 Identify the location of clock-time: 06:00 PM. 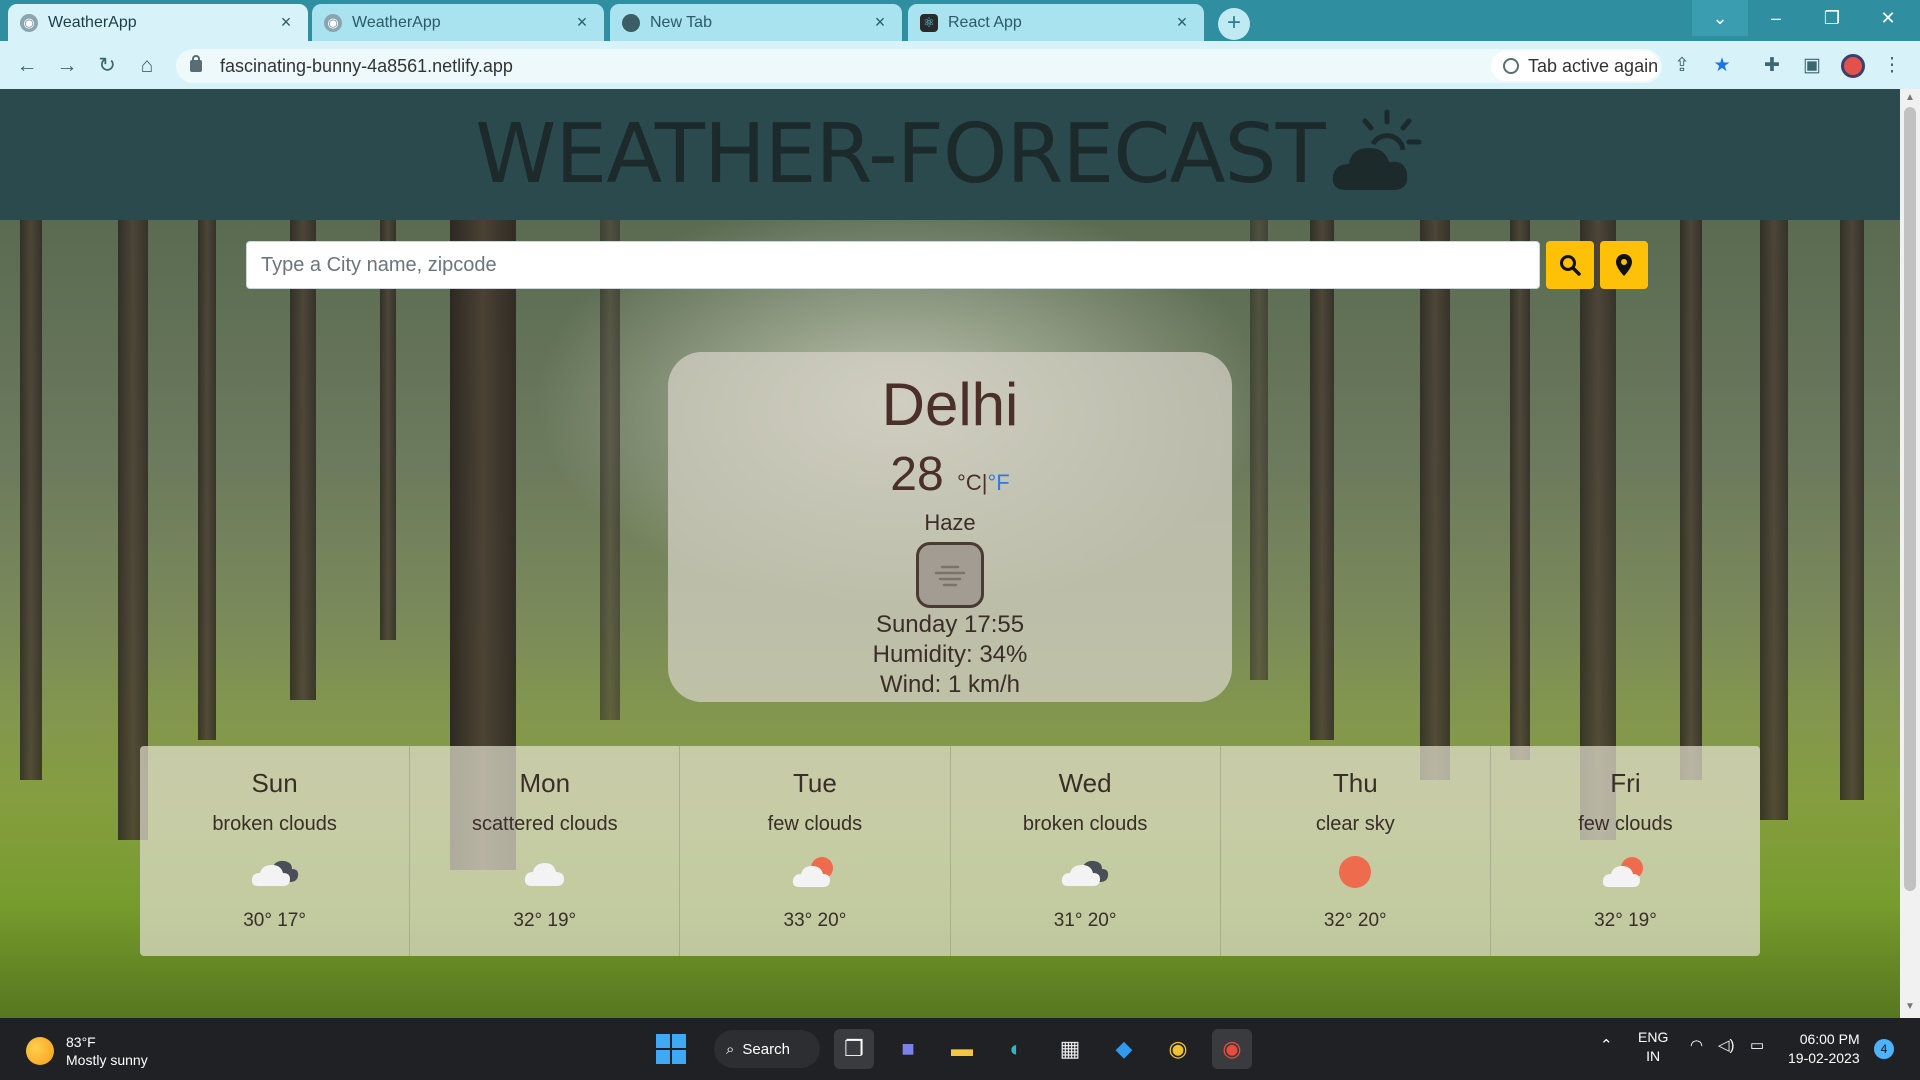
(1829, 1039).